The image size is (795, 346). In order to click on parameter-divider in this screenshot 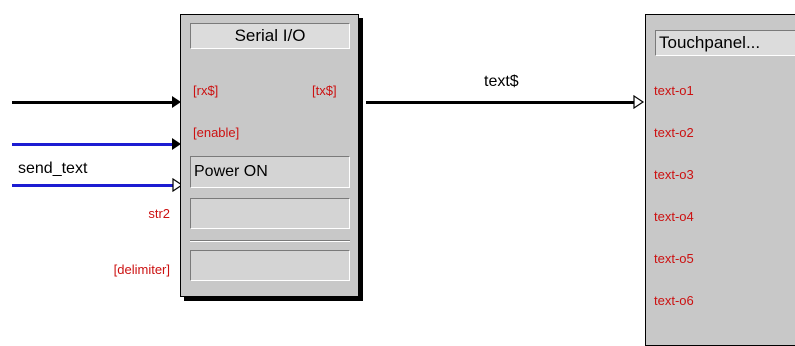, I will do `click(270, 241)`.